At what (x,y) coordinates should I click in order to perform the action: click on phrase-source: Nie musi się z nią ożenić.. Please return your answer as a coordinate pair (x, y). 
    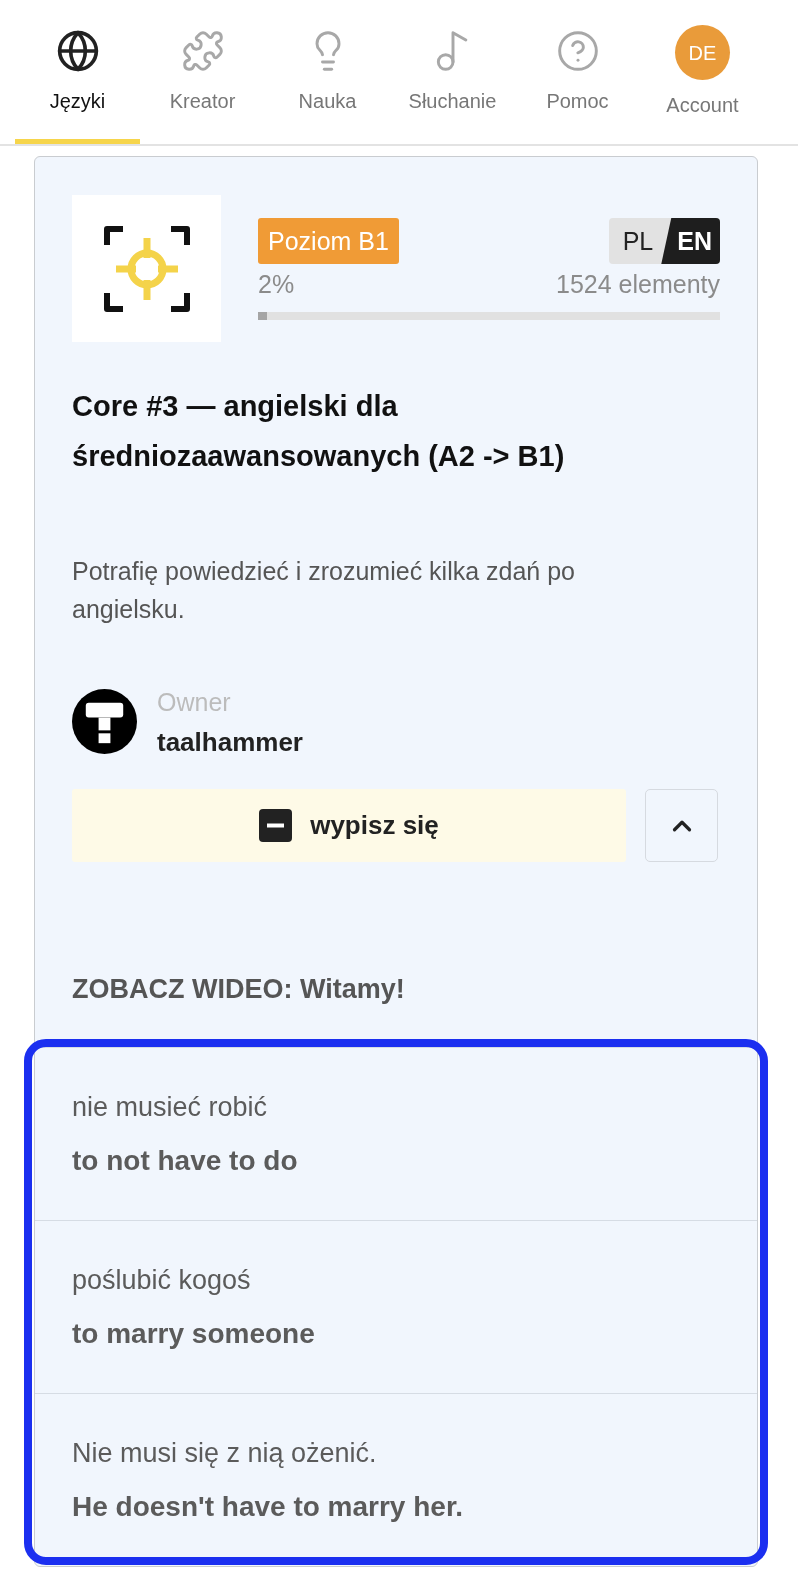
    Looking at the image, I should click on (225, 1453).